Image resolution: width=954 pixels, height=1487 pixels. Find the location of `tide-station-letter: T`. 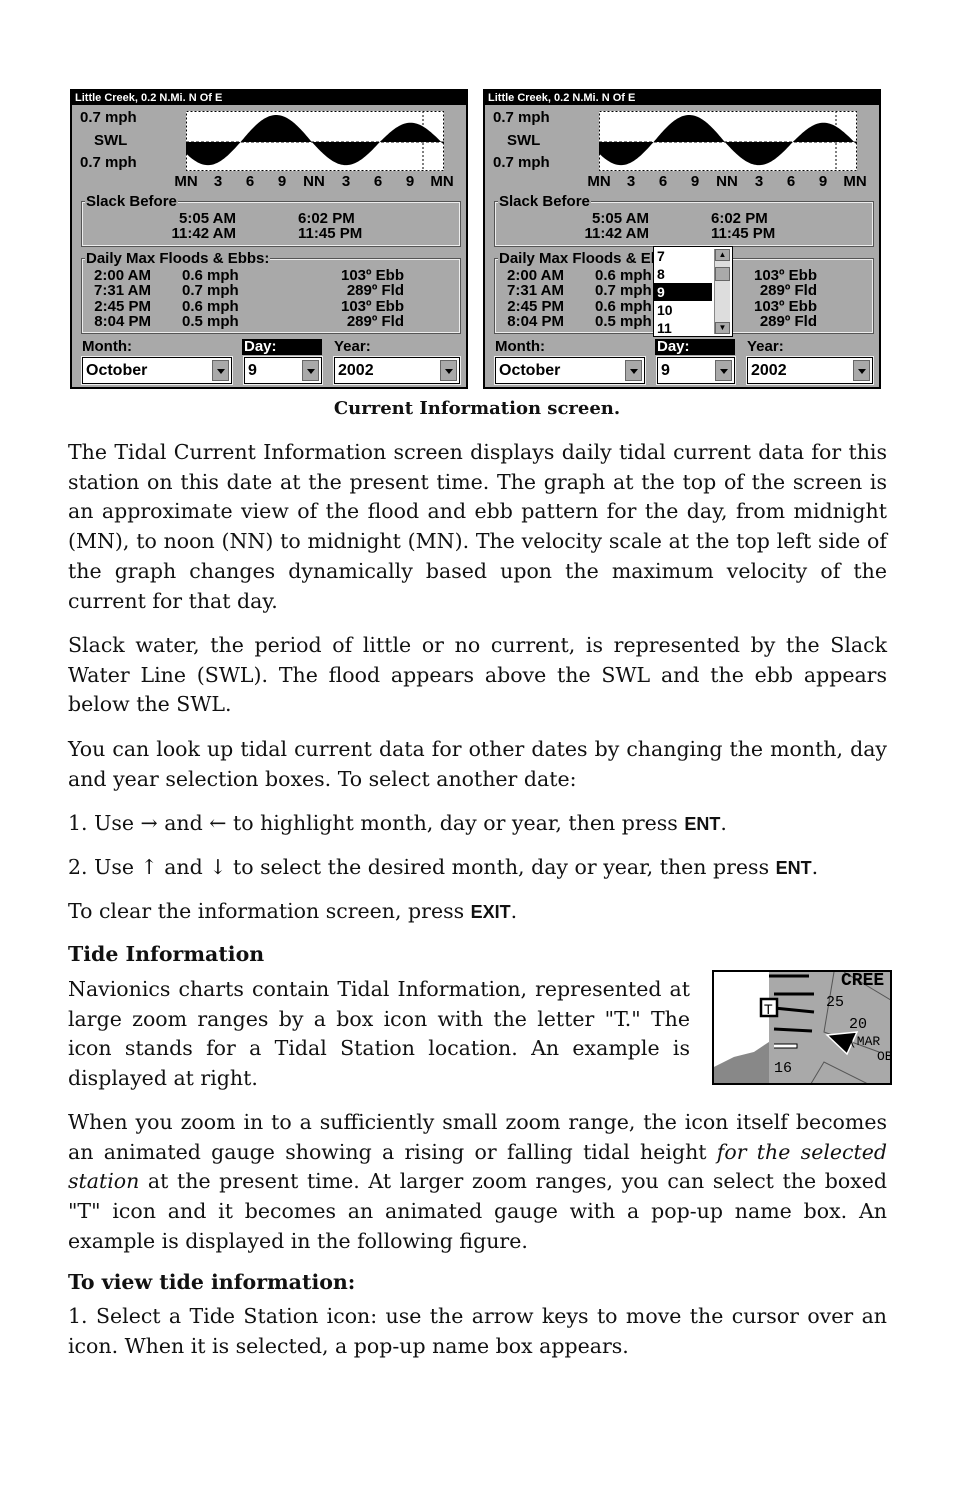

tide-station-letter: T is located at coordinates (768, 1009).